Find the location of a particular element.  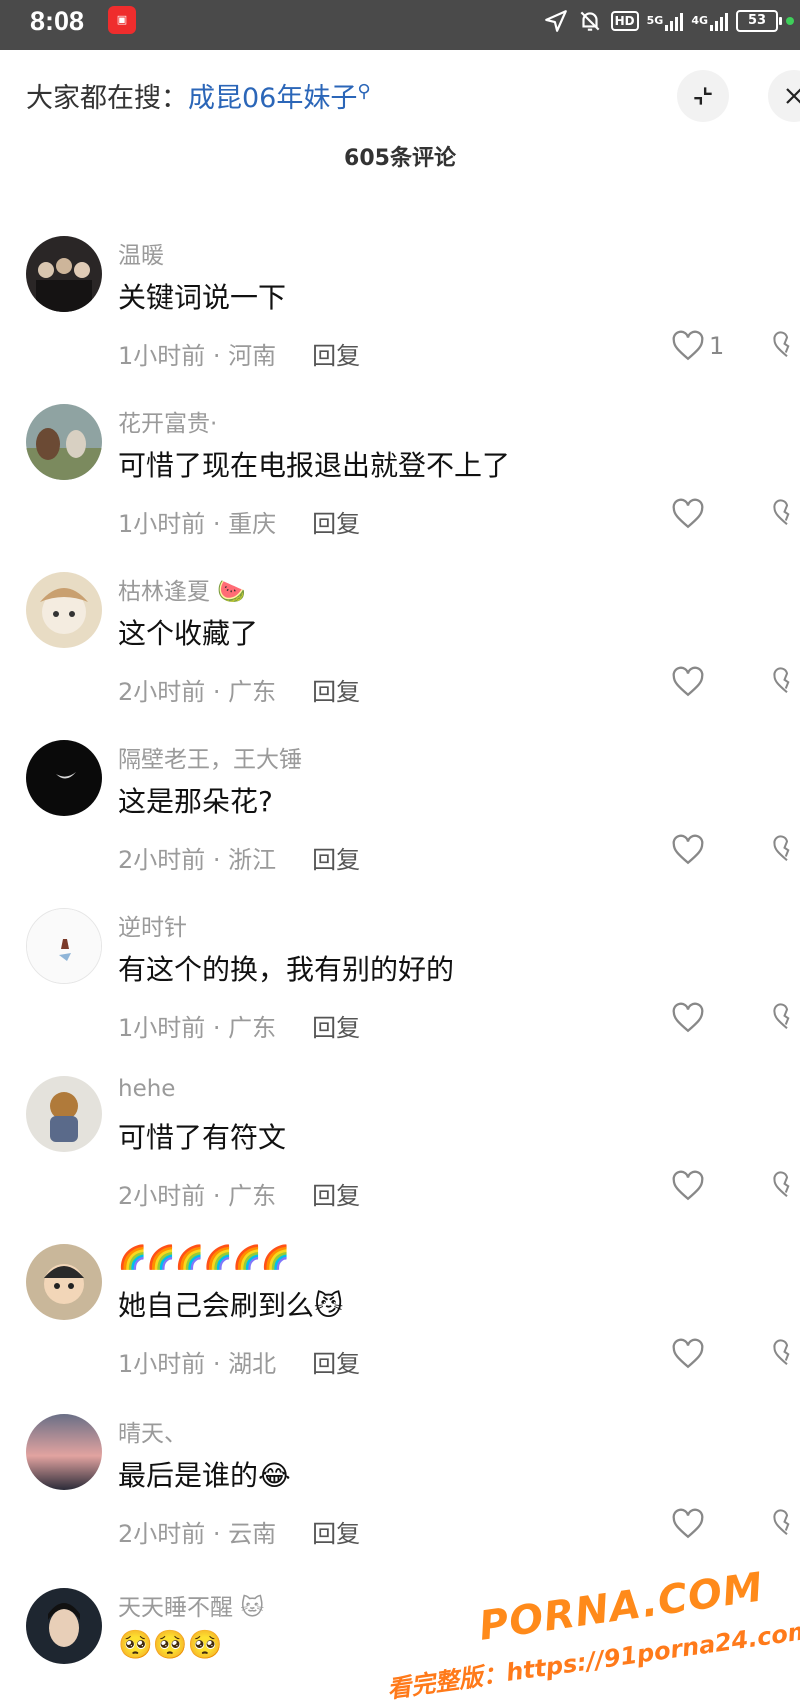

hd-voice-badge: HD is located at coordinates (624, 21).